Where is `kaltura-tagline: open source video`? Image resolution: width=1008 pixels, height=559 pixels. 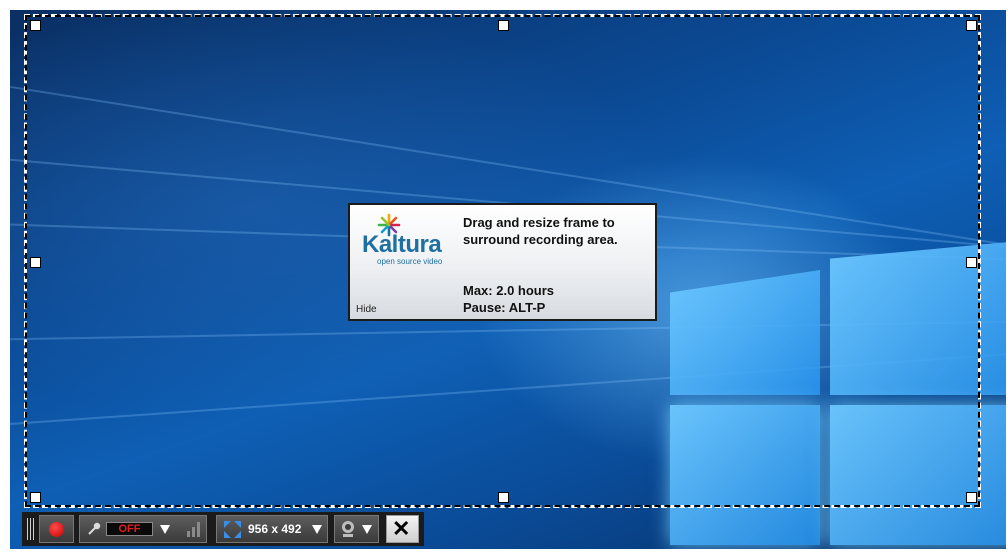
kaltura-tagline: open source video is located at coordinates (410, 261).